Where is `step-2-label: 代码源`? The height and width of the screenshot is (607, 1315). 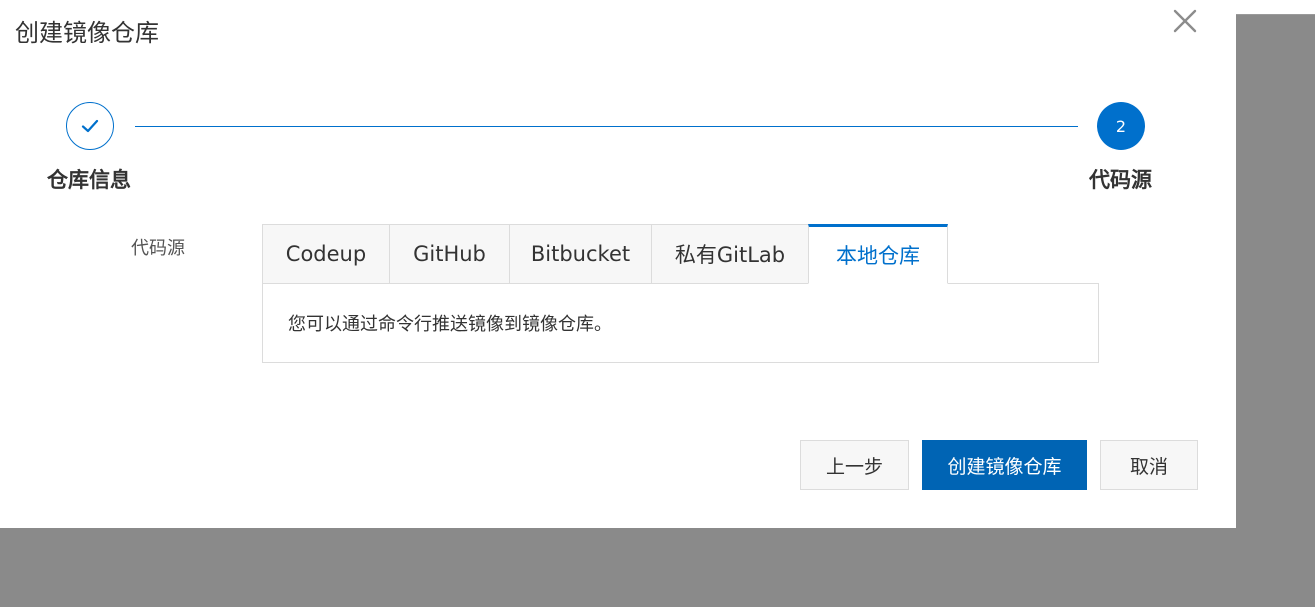 step-2-label: 代码源 is located at coordinates (1120, 180).